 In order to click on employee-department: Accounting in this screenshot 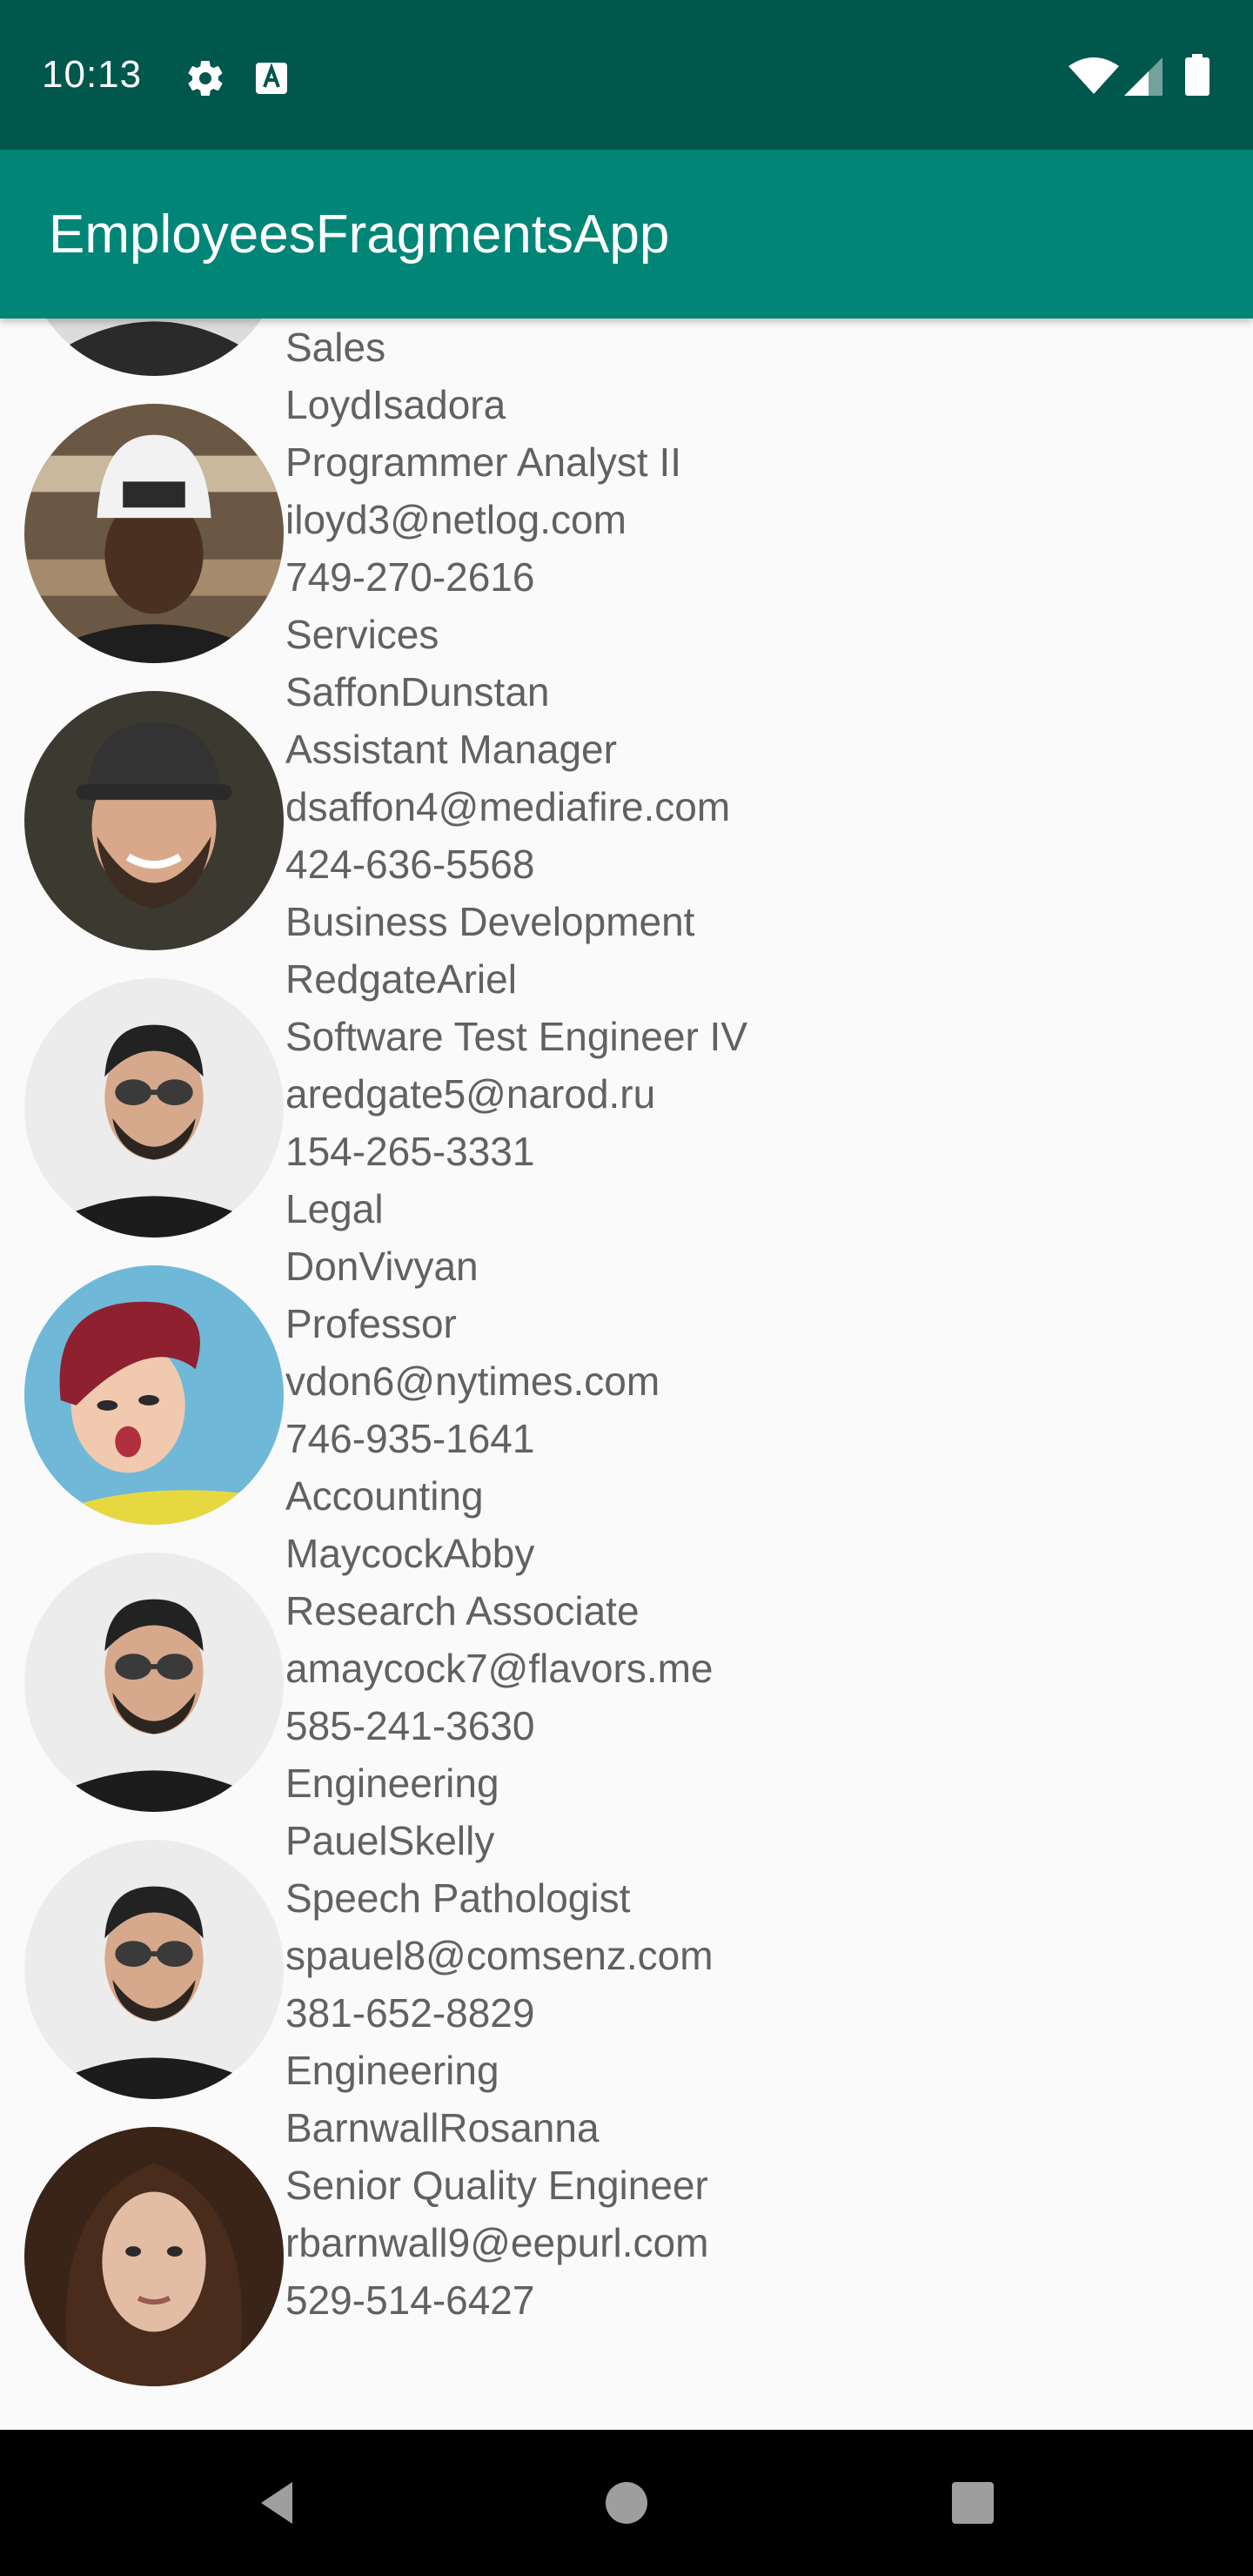, I will do `click(384, 1496)`.